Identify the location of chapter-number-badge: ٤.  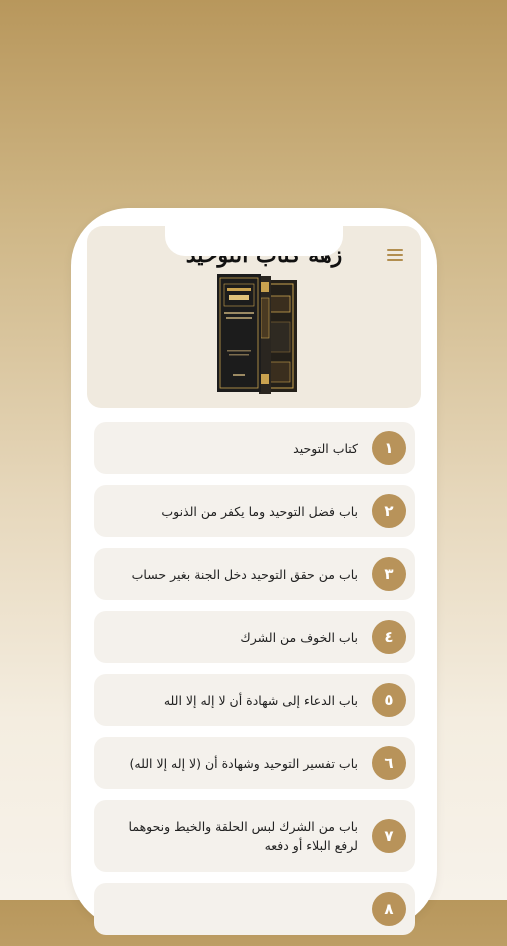
(389, 637).